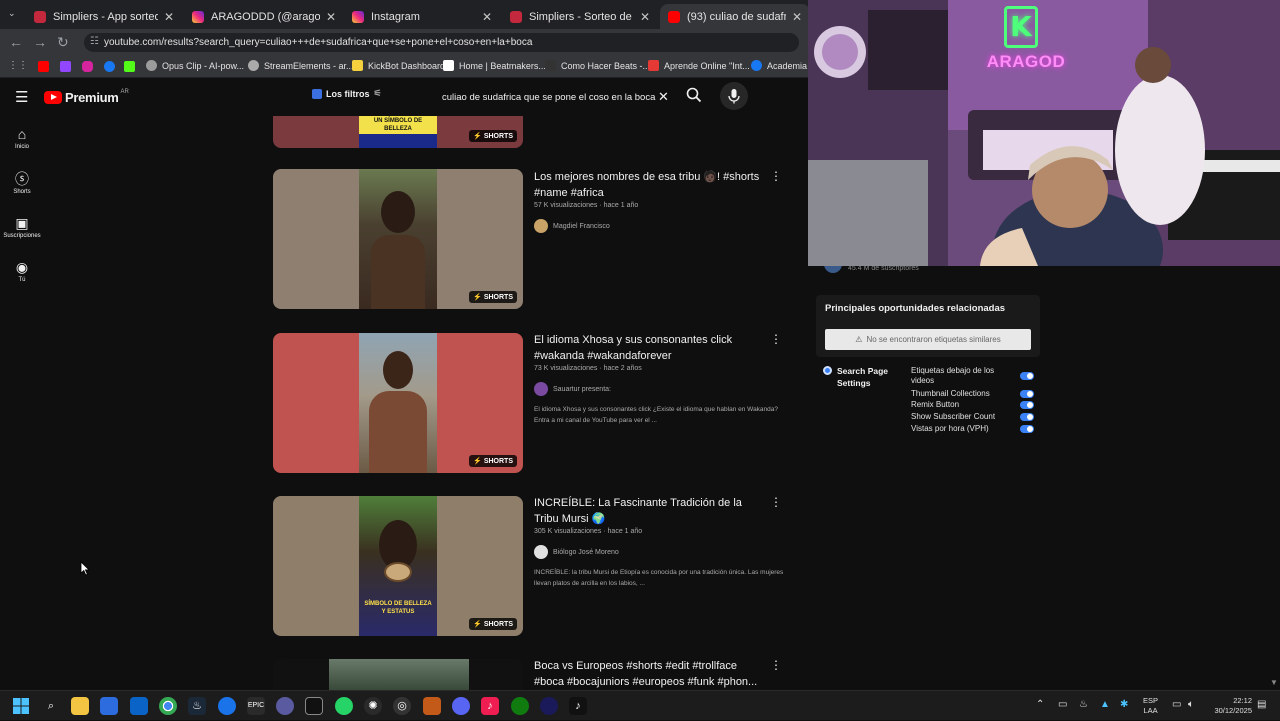 The height and width of the screenshot is (721, 1280). I want to click on tab-title: ARAGODDD (@aragoddd) • Fo, so click(265, 16).